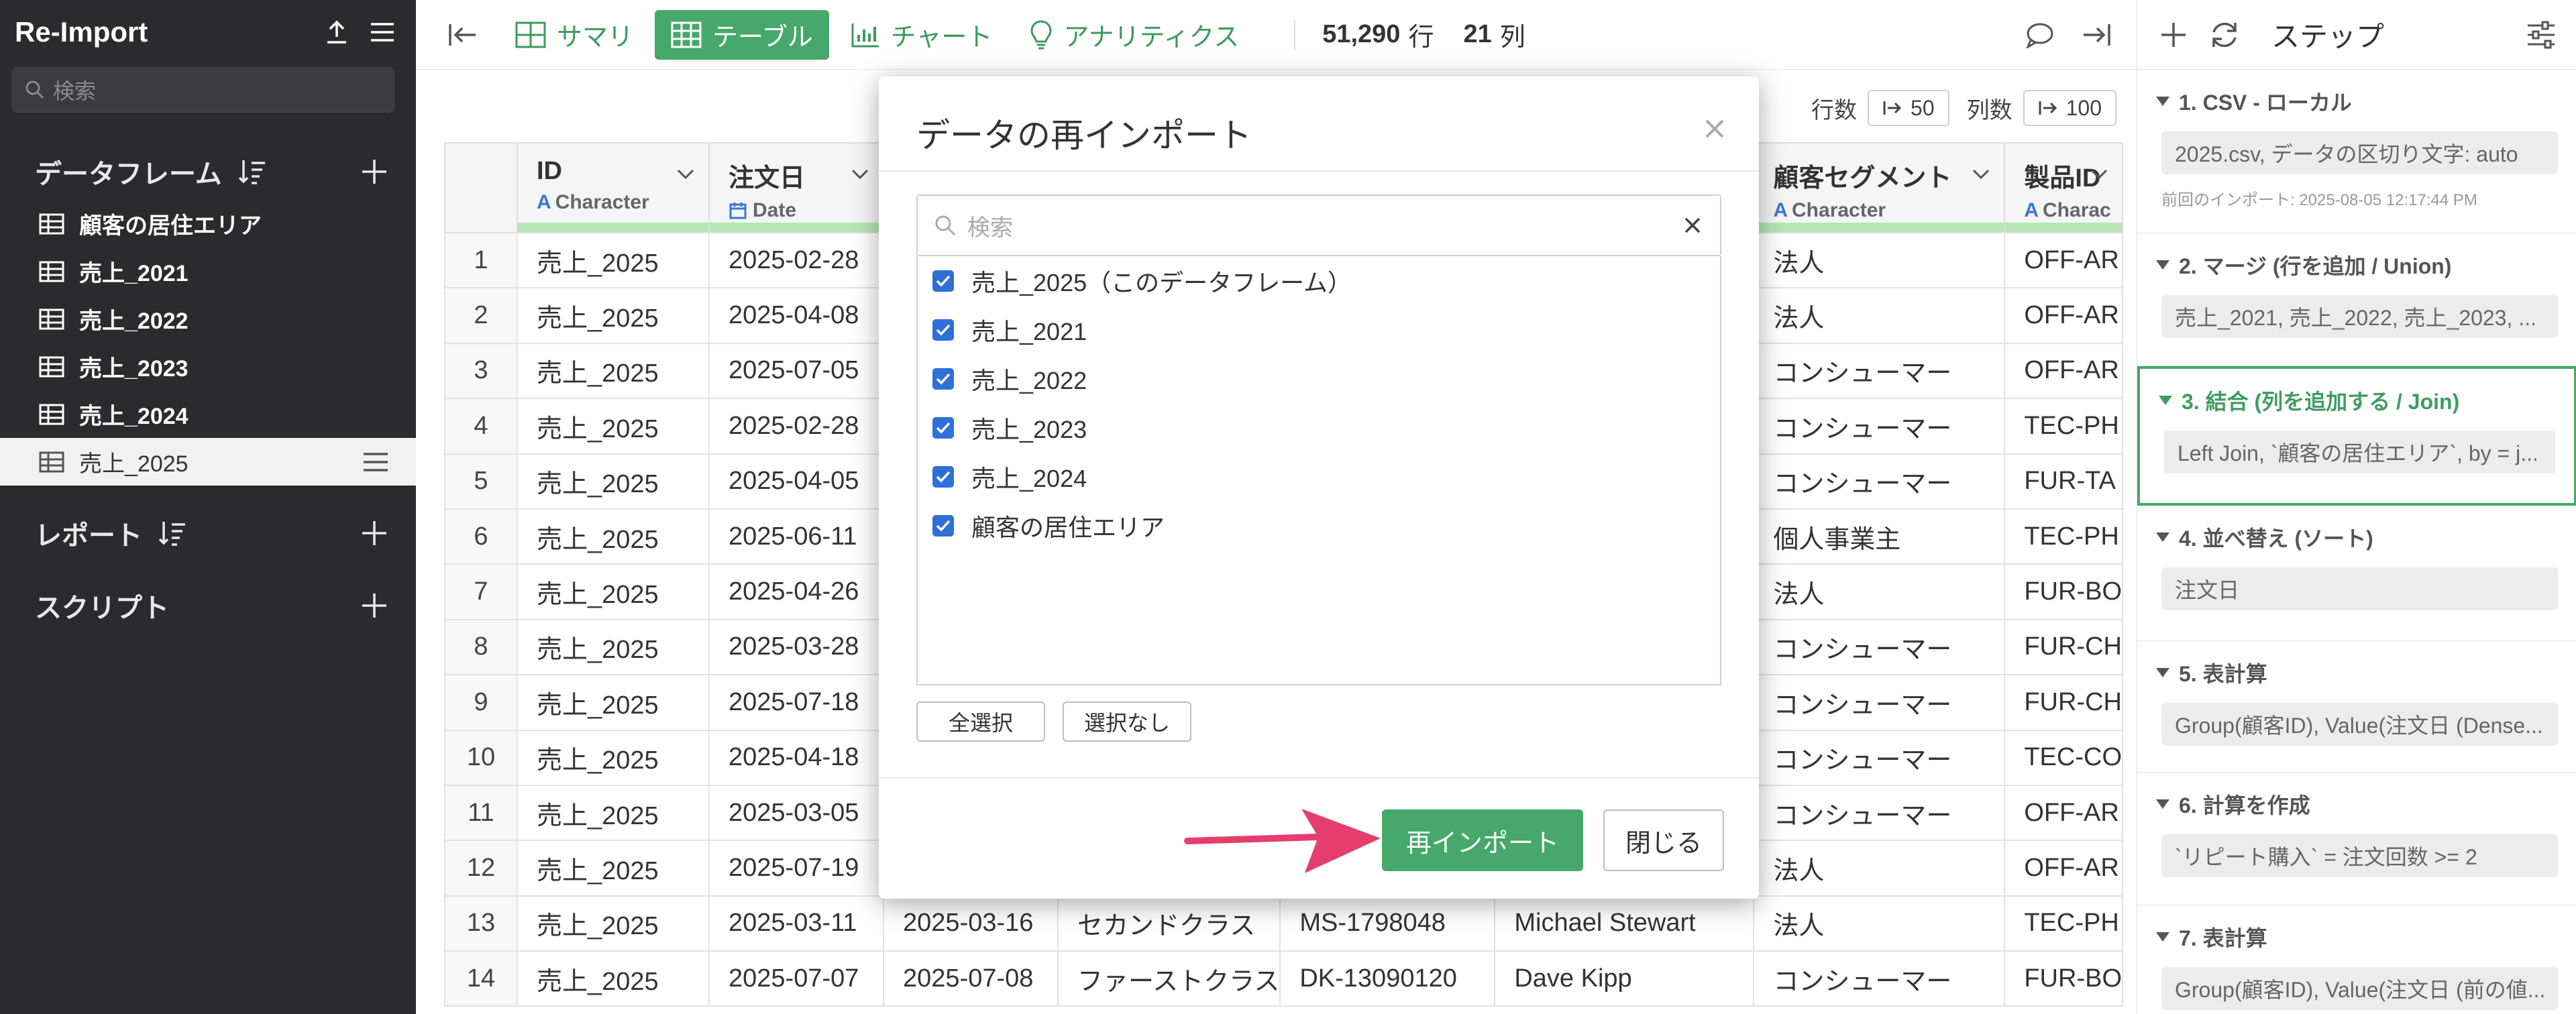  I want to click on checklist-item-label: 売上_2022, so click(1029, 380).